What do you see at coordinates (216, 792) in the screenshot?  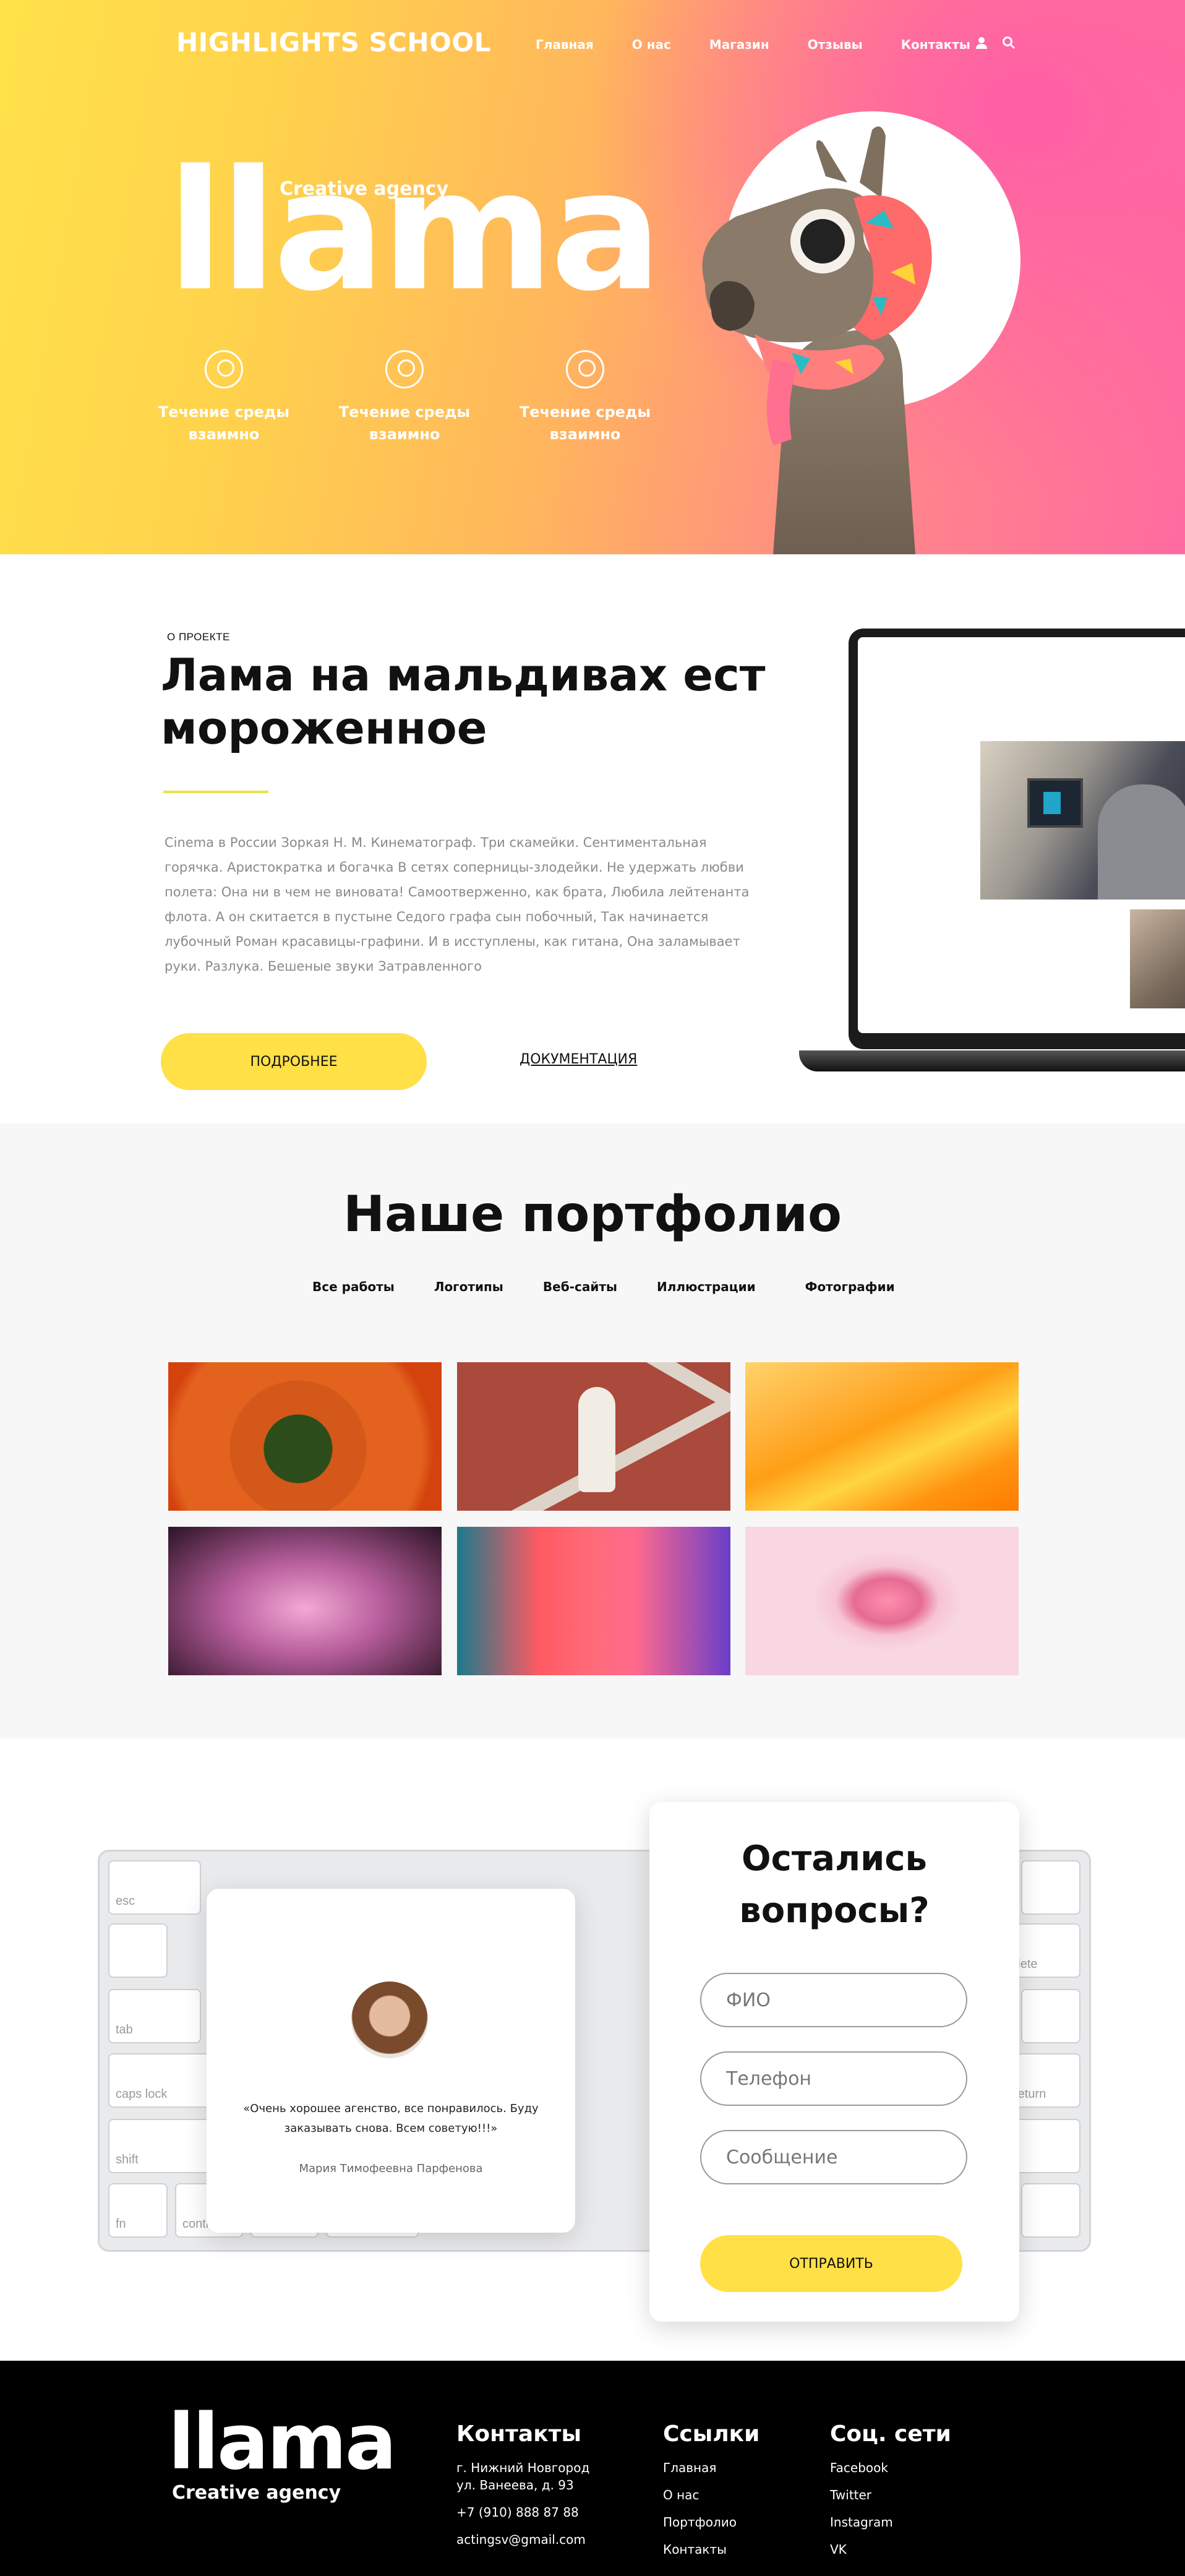 I see `accent-divider` at bounding box center [216, 792].